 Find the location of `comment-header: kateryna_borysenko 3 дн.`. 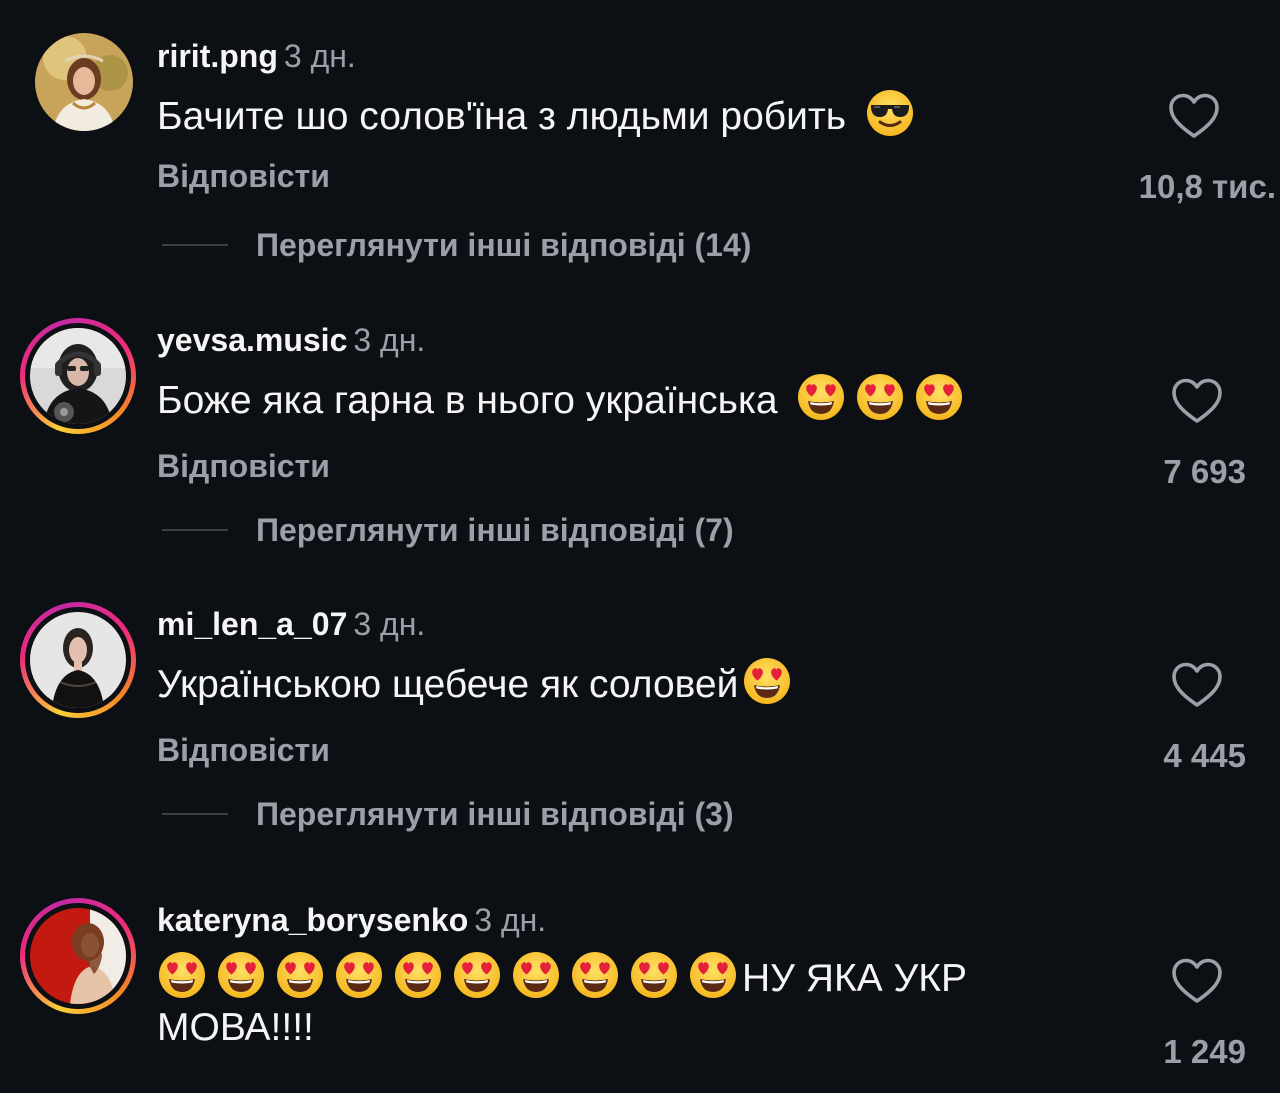

comment-header: kateryna_borysenko 3 дн. is located at coordinates (351, 920).